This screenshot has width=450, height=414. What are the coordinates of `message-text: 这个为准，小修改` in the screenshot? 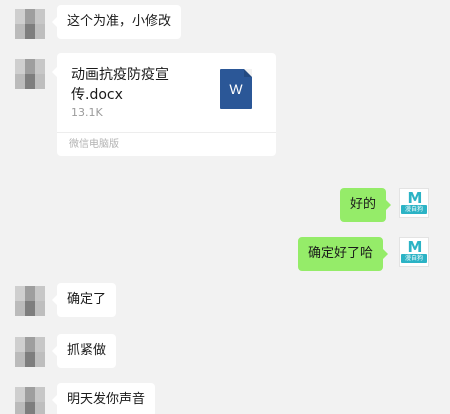 It's located at (119, 21).